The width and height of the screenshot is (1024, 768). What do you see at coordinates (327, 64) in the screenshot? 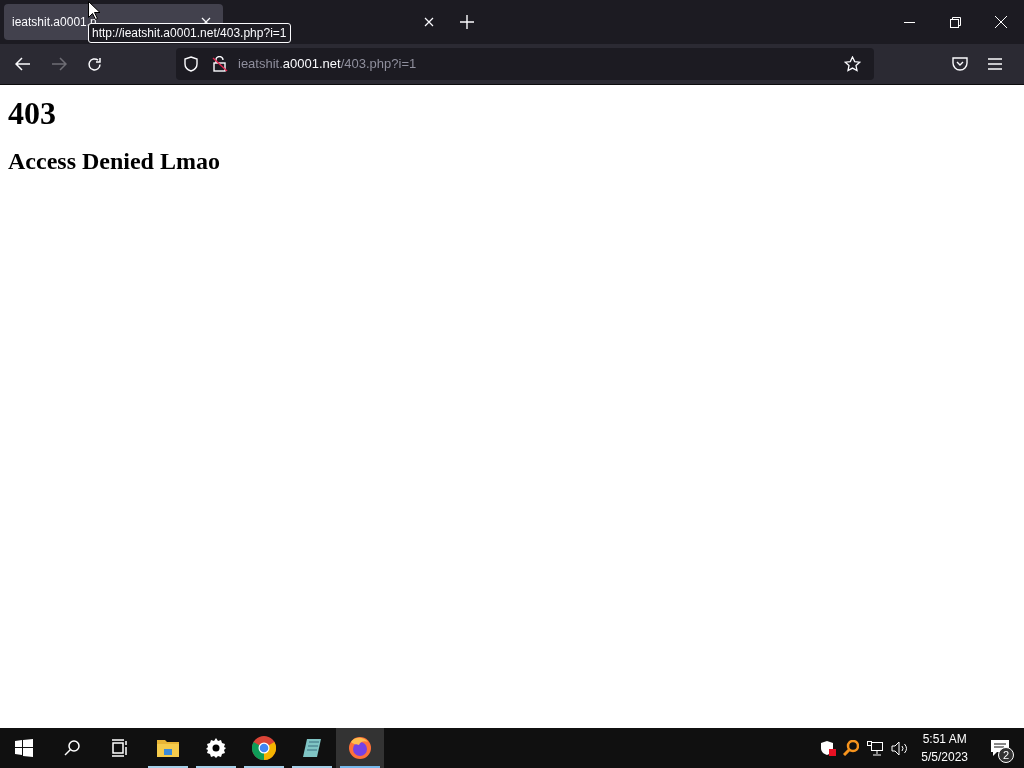
I see `url-text: ieatshit.a0001.net/403.php?i=1` at bounding box center [327, 64].